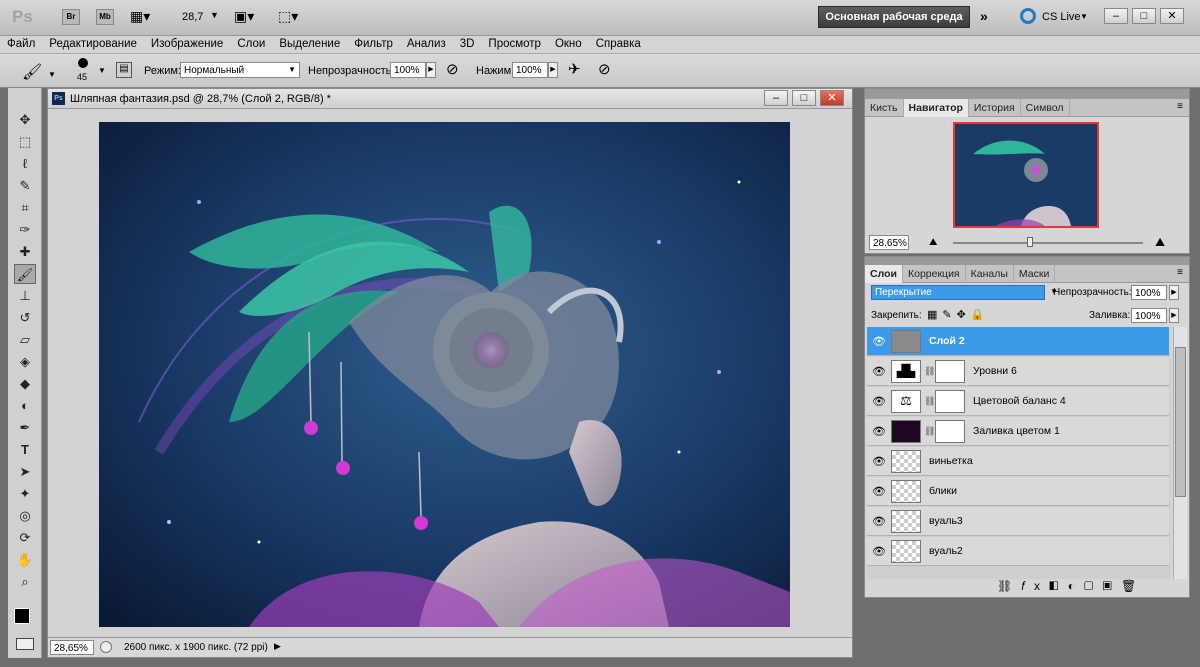  I want to click on navigator-zoom-slider, so click(1048, 243).